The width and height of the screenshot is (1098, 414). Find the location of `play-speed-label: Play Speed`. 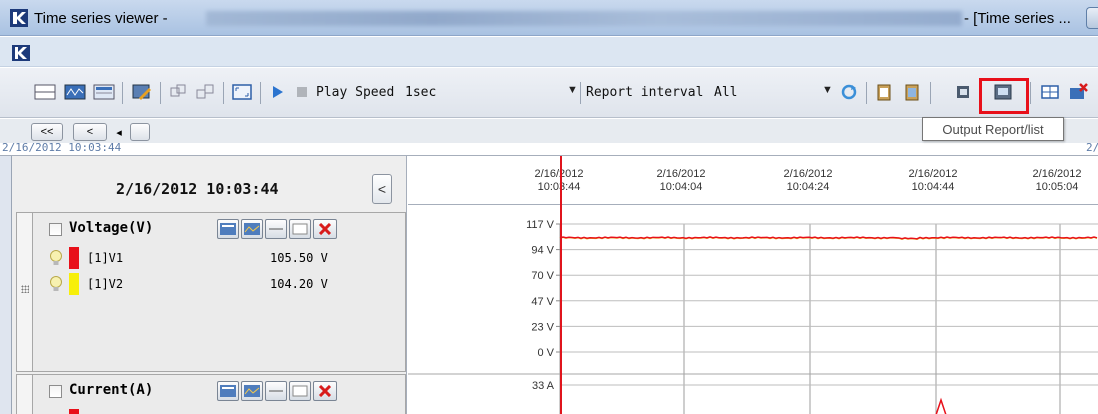

play-speed-label: Play Speed is located at coordinates (355, 92).